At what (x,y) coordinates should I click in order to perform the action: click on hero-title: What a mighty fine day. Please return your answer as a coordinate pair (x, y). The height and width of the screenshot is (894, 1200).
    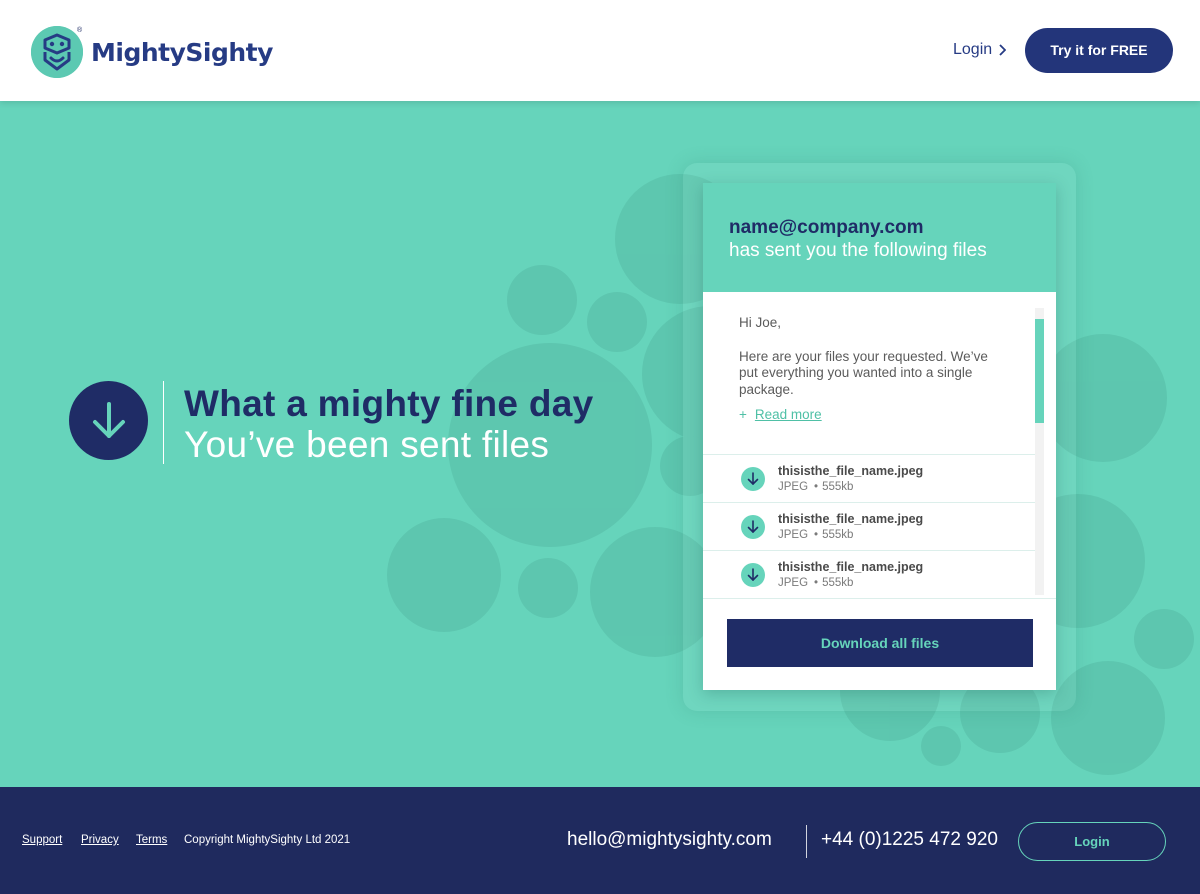
    Looking at the image, I should click on (389, 403).